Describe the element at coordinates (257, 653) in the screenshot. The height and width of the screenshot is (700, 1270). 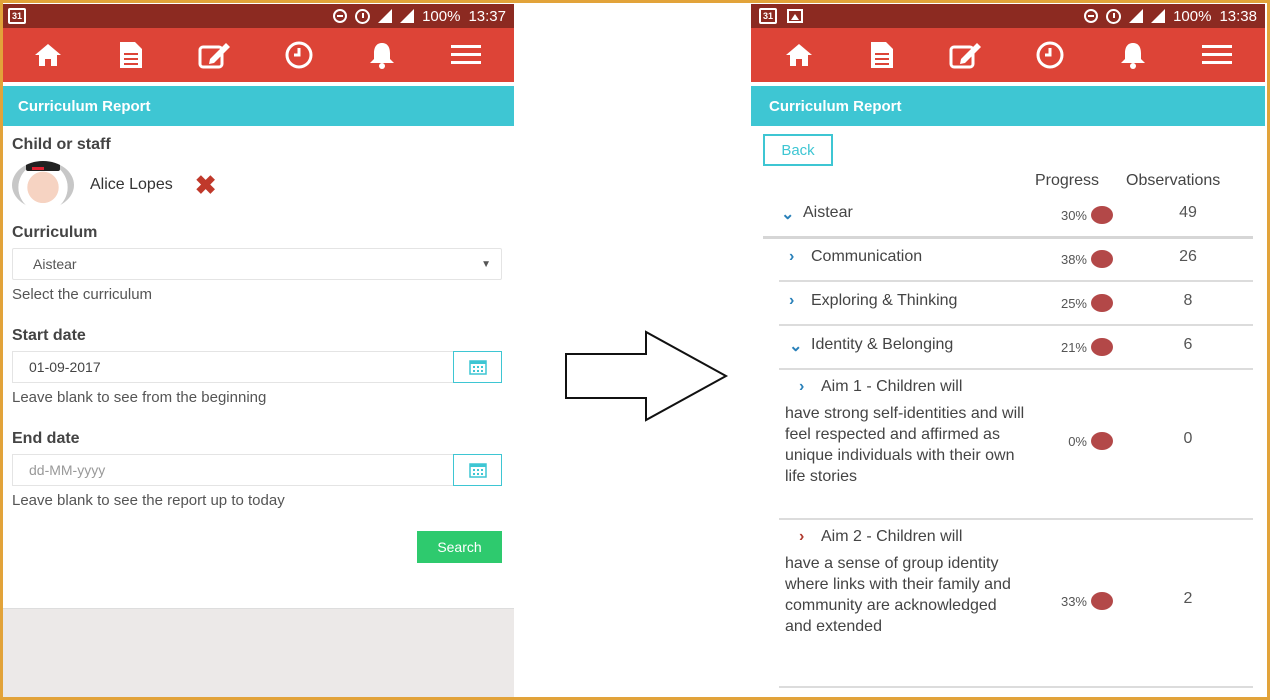
I see `empty-area` at that location.